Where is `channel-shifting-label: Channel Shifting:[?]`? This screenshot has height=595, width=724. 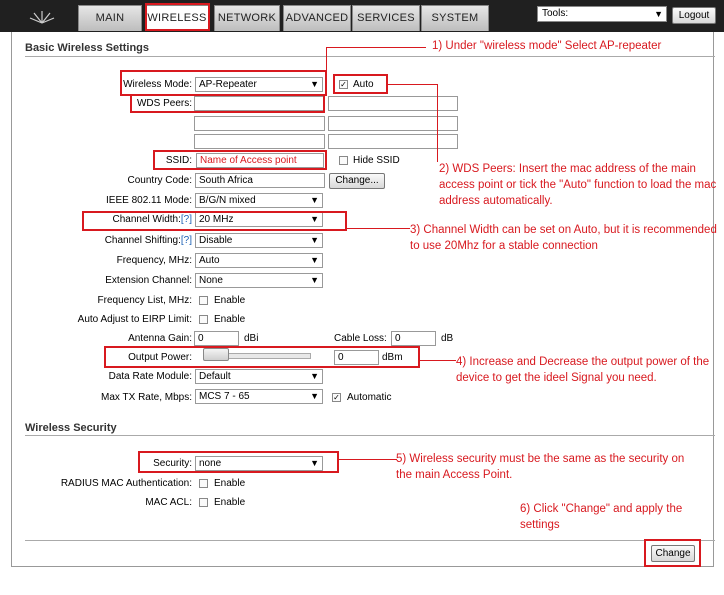 channel-shifting-label: Channel Shifting:[?] is located at coordinates (136, 240).